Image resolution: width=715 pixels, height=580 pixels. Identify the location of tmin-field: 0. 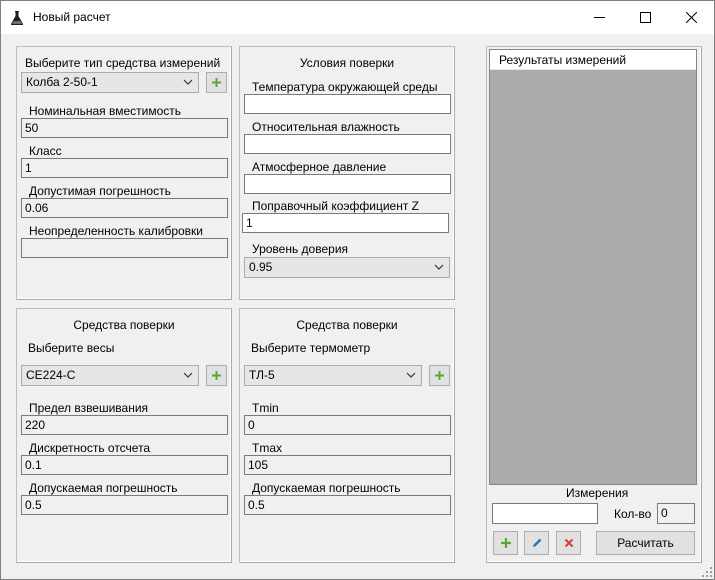
(347, 425).